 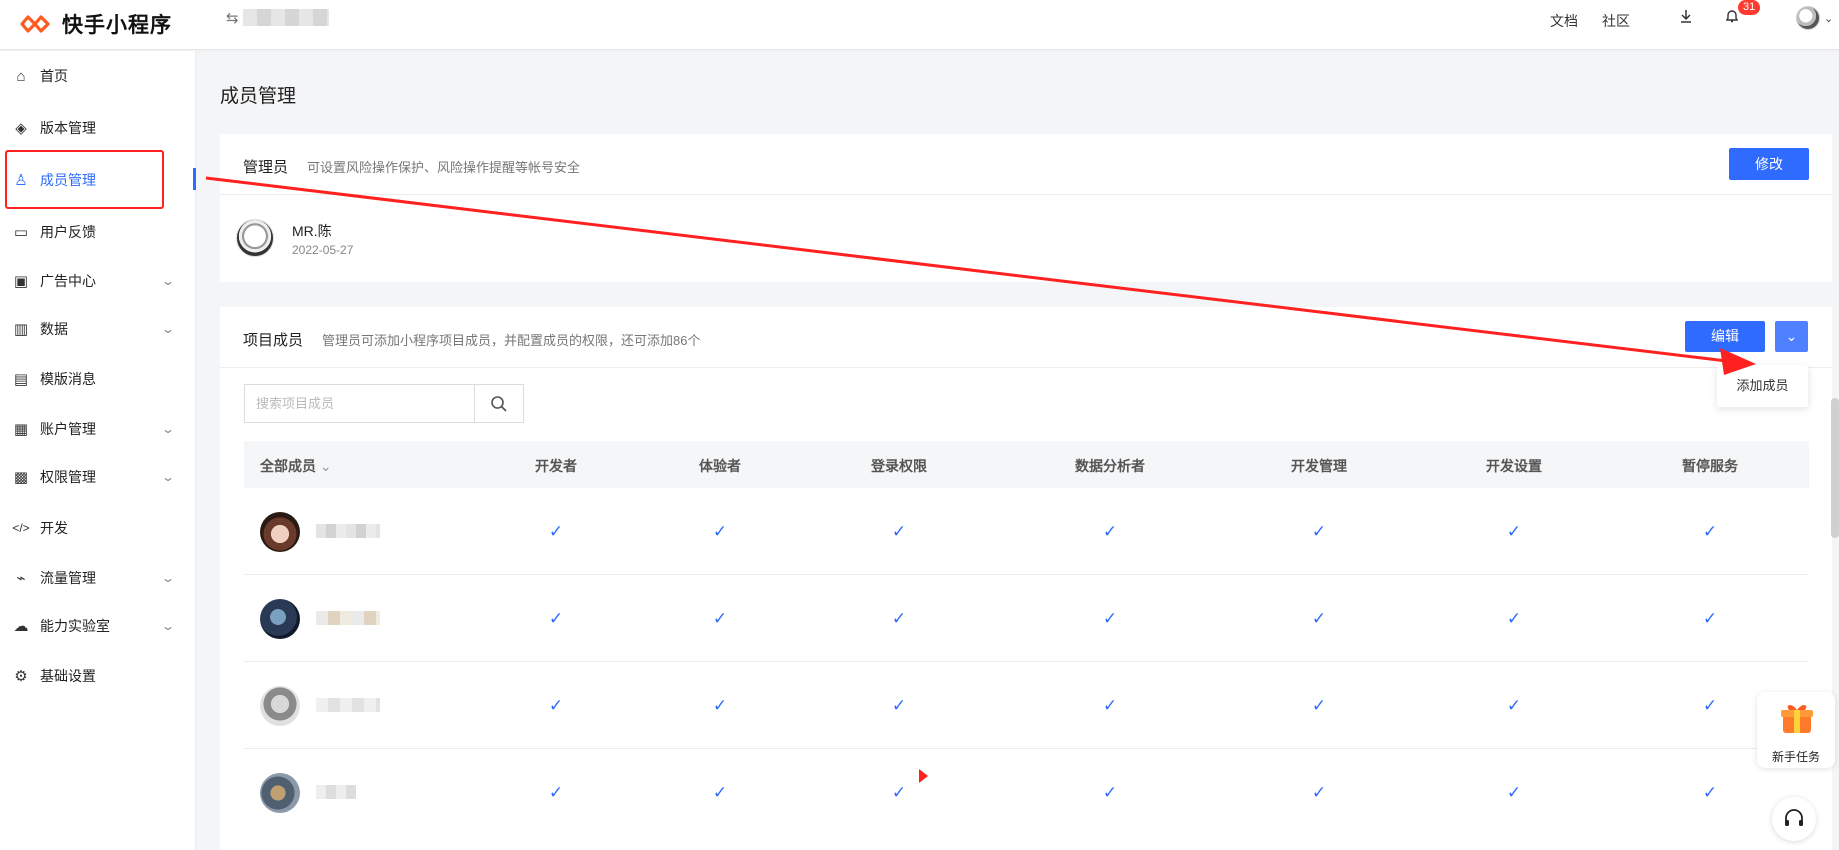 I want to click on member-search, so click(x=384, y=403).